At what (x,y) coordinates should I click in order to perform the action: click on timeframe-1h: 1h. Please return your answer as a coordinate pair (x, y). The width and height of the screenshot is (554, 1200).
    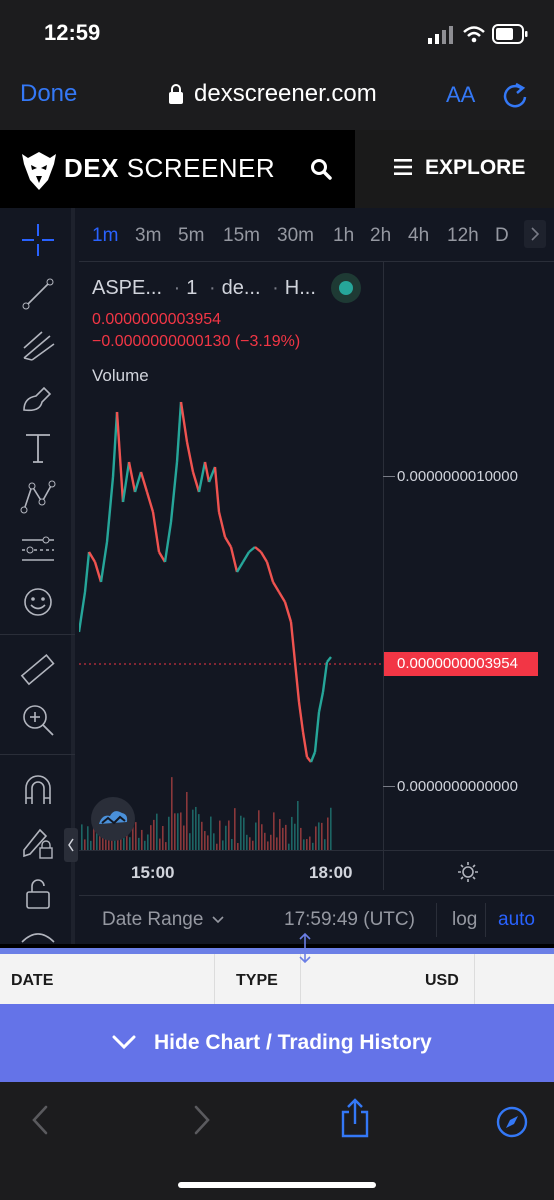
    Looking at the image, I should click on (343, 236).